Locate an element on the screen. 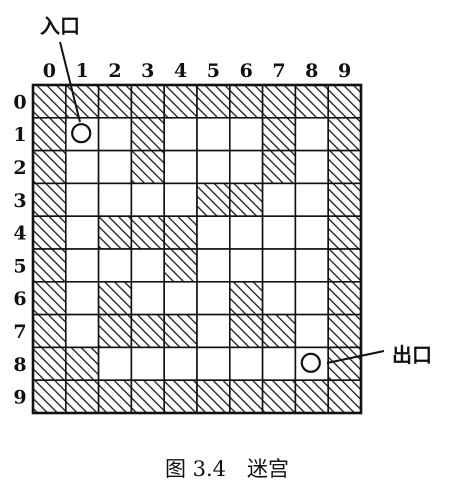 The width and height of the screenshot is (454, 493). row-index-label: 5 is located at coordinates (19, 266).